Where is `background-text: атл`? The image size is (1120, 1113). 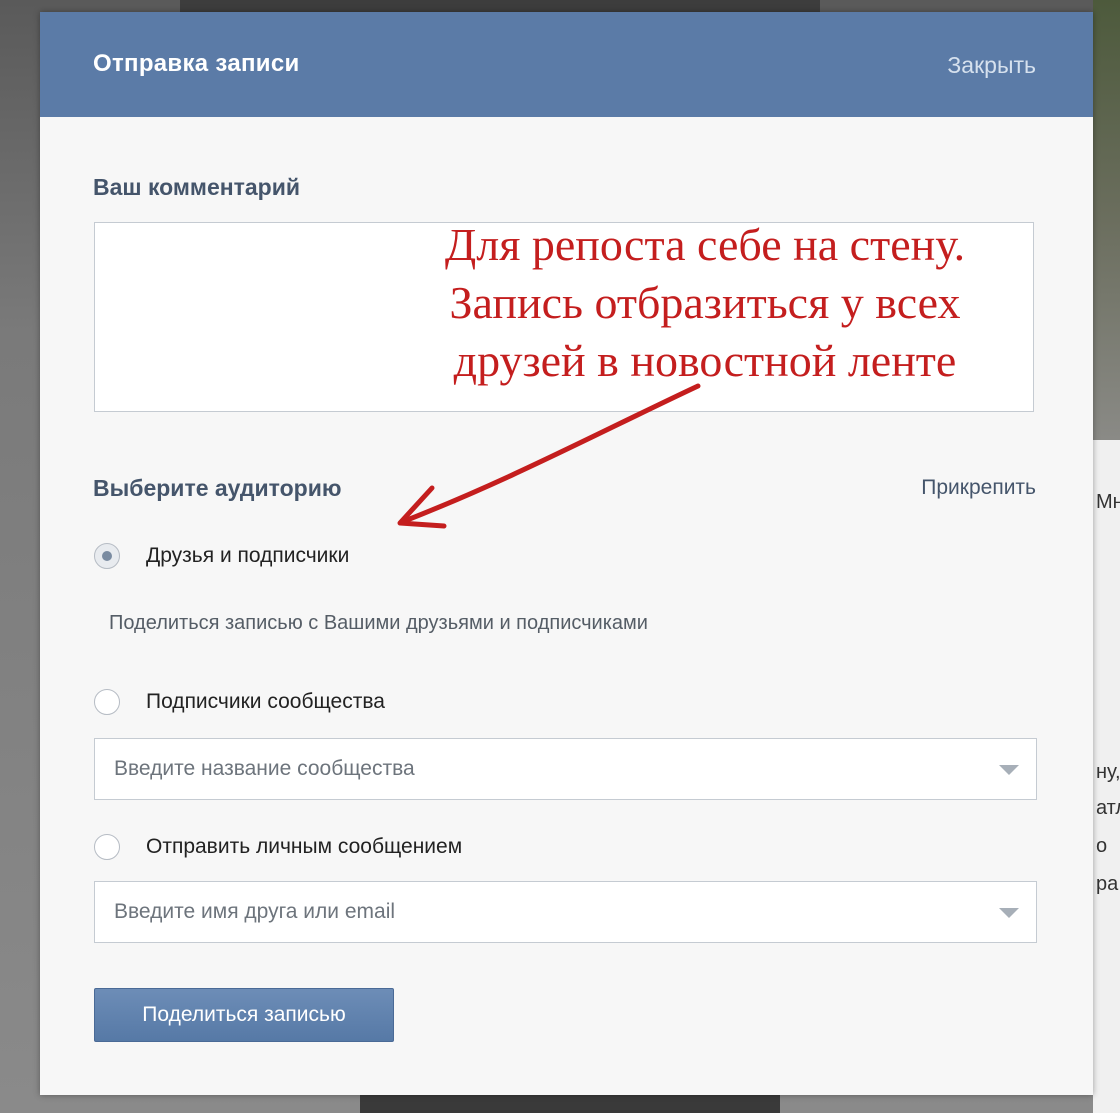 background-text: атл is located at coordinates (1108, 808).